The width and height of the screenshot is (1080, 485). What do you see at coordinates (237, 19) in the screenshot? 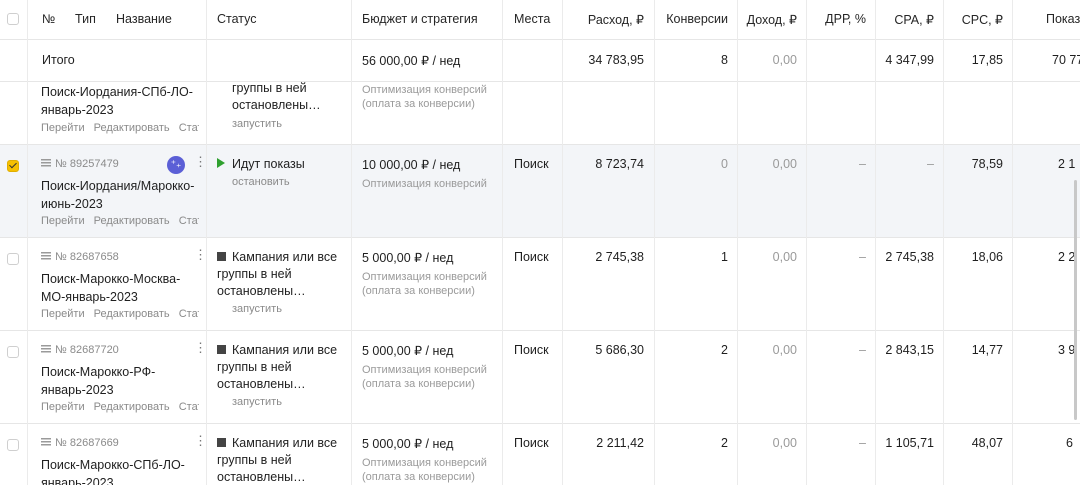
I see `header-status: Статус` at bounding box center [237, 19].